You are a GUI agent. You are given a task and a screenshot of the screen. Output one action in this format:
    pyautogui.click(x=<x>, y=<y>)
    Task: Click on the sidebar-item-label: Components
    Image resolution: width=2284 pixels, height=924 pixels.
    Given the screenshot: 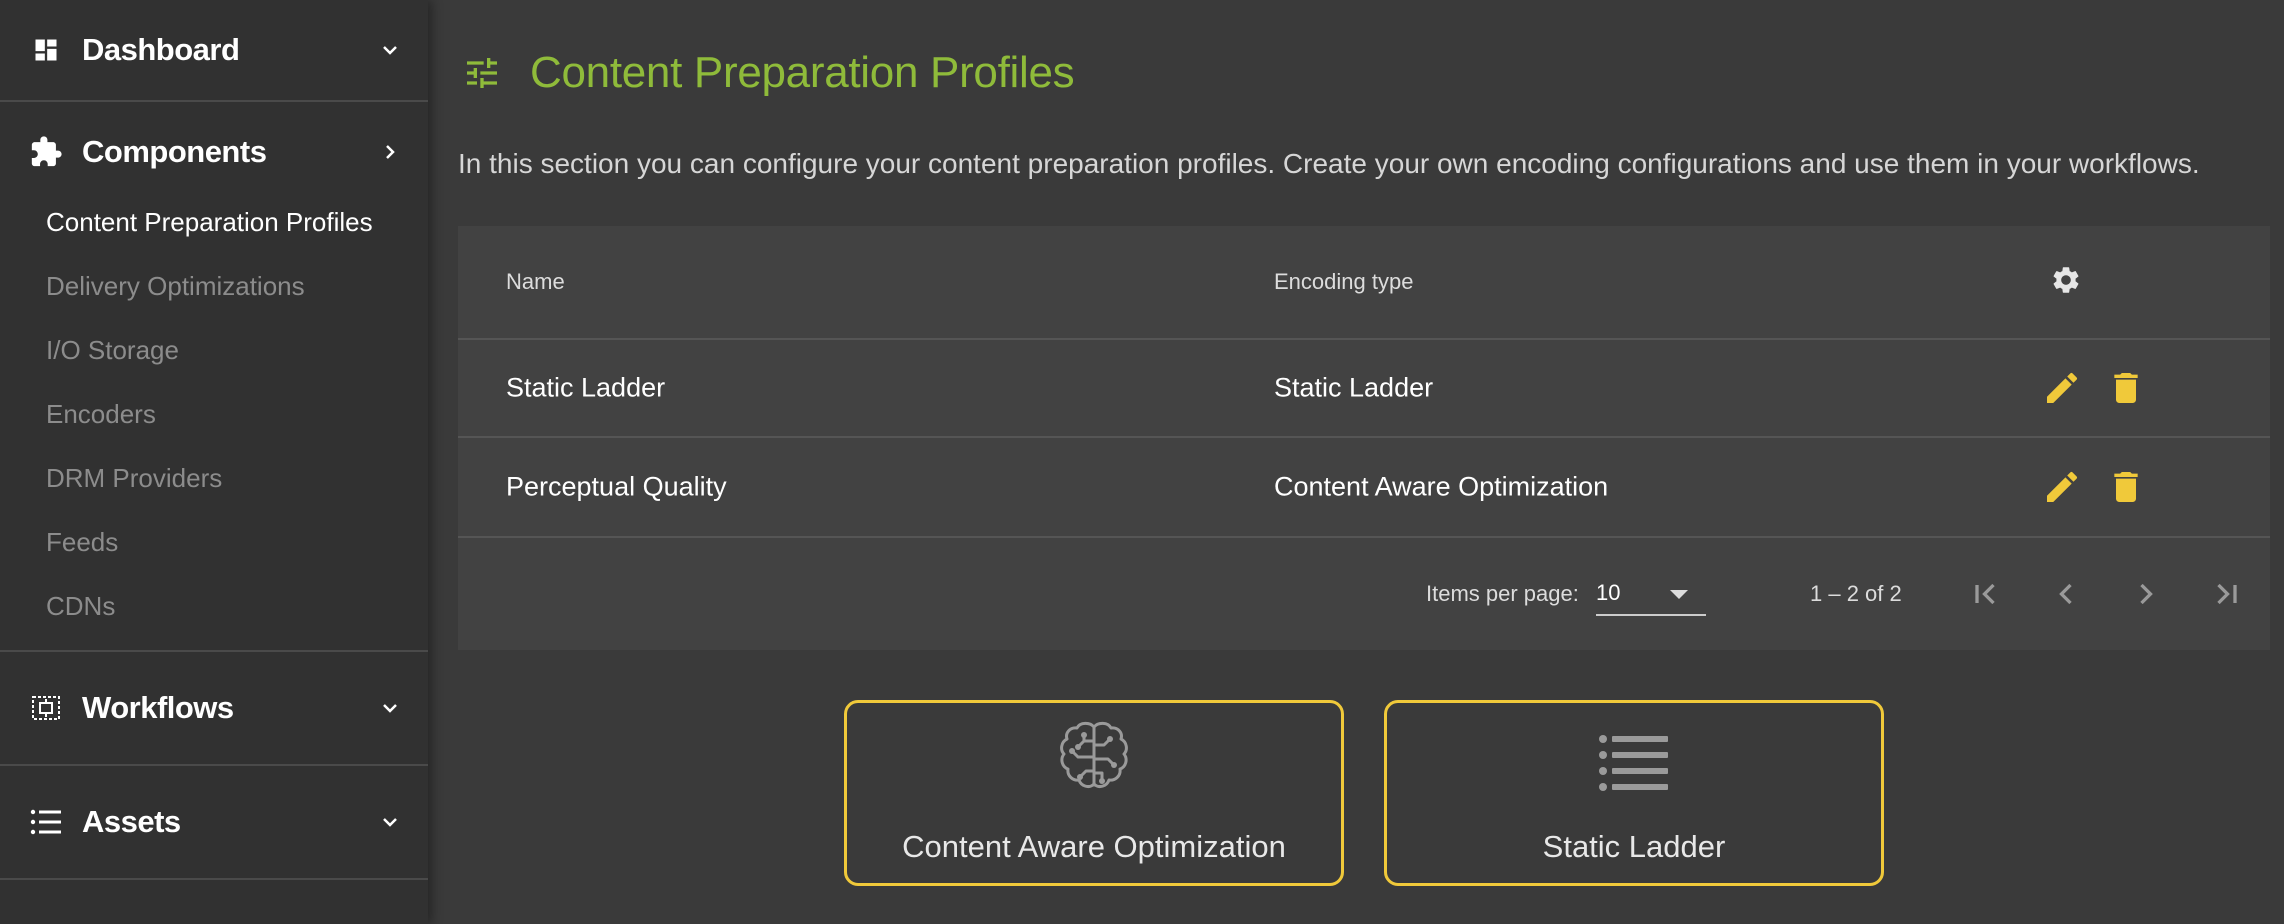 What is the action you would take?
    pyautogui.click(x=174, y=151)
    